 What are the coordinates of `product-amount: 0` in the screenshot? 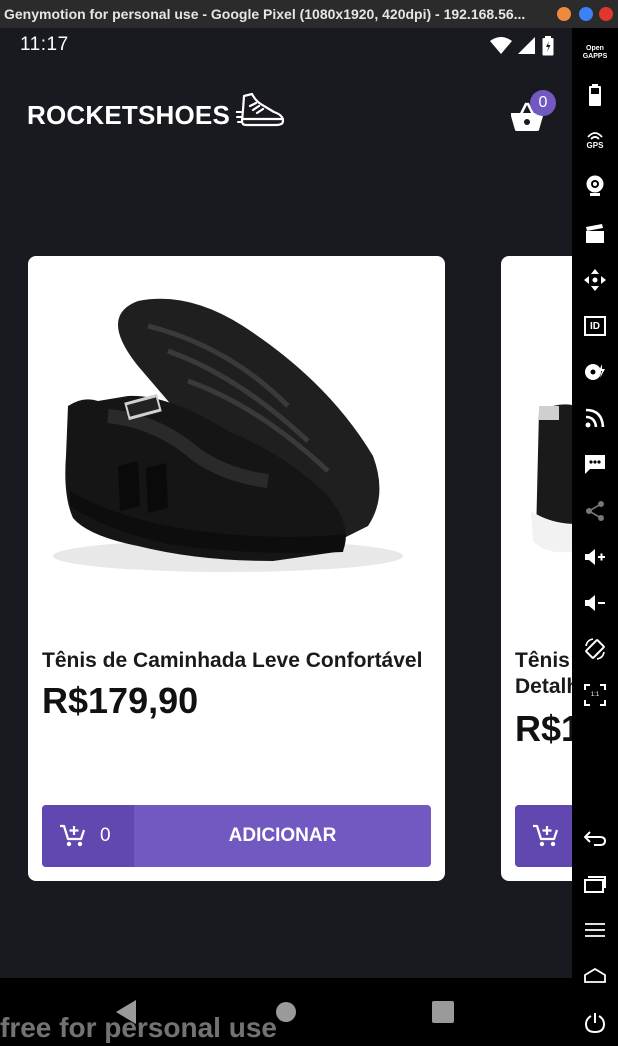 It's located at (105, 835).